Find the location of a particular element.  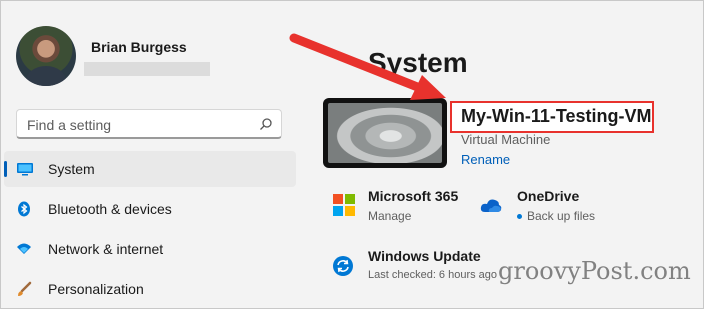

windows-update-icon is located at coordinates (343, 268).